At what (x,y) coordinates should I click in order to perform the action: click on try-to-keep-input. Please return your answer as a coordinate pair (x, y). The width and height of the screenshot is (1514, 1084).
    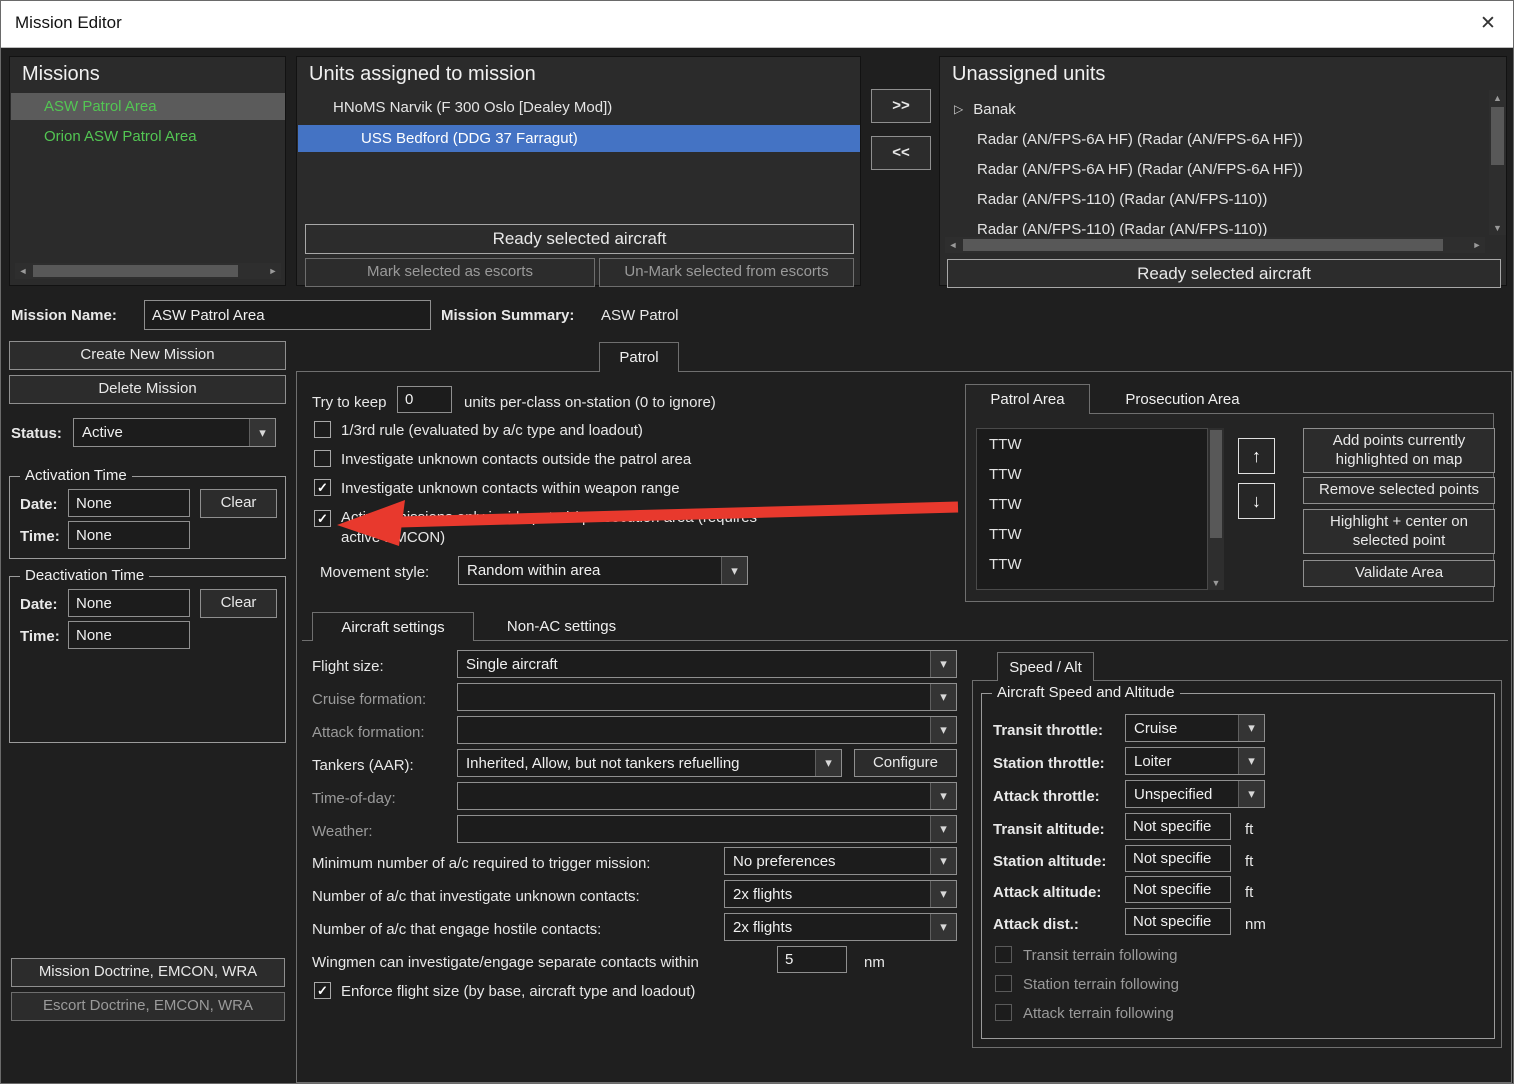
    Looking at the image, I should click on (424, 399).